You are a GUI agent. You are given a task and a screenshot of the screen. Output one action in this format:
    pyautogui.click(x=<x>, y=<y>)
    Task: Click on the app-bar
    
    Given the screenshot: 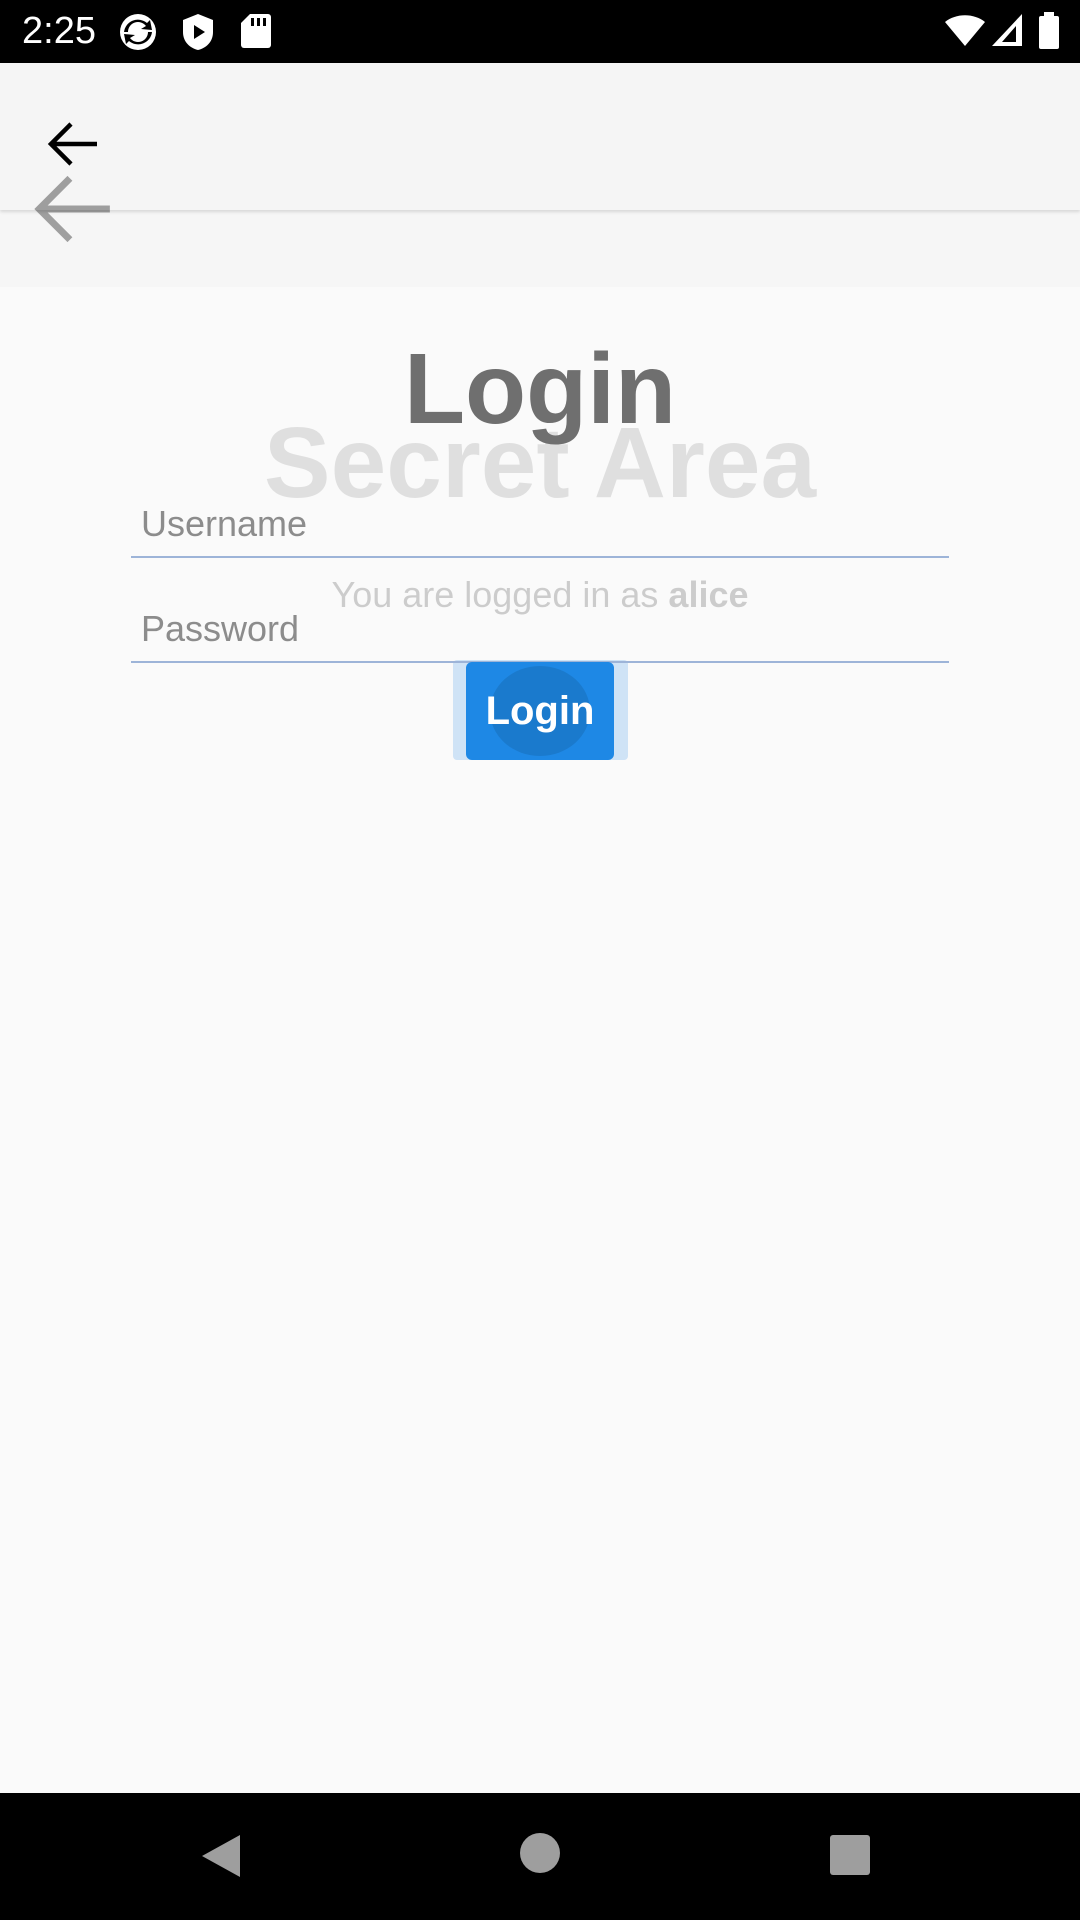 What is the action you would take?
    pyautogui.click(x=540, y=136)
    